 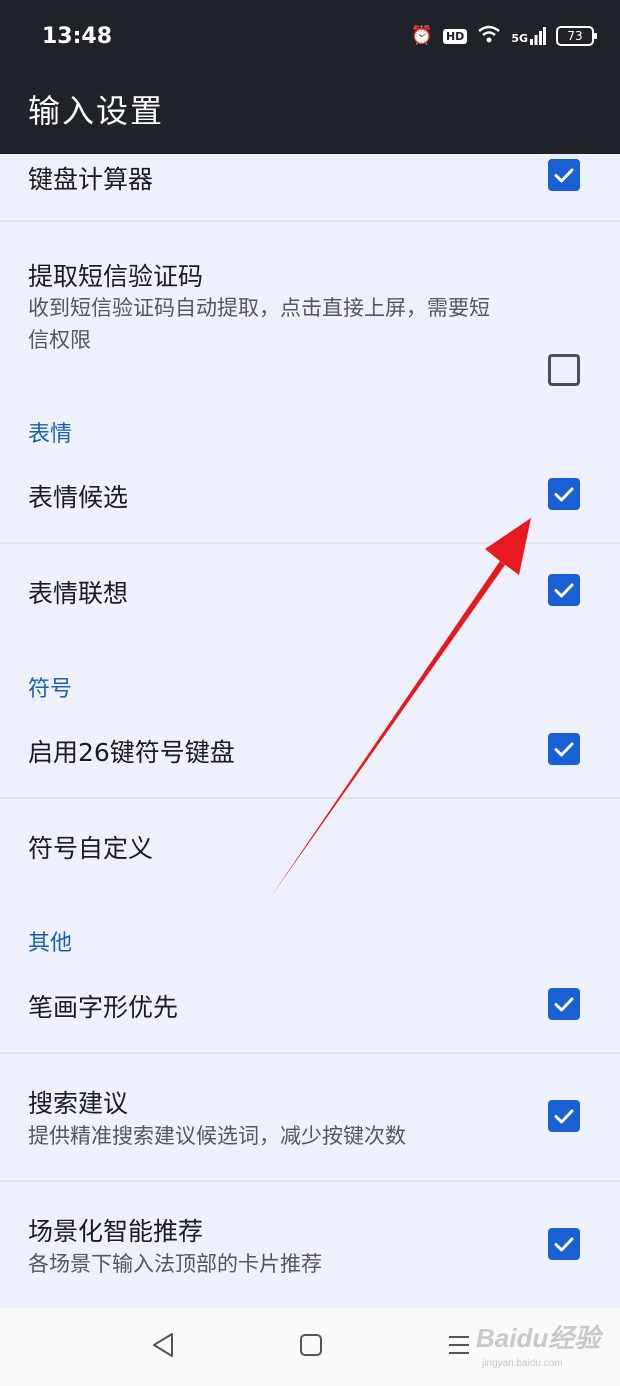 I want to click on setting-title: 搜索建议, so click(x=78, y=1103).